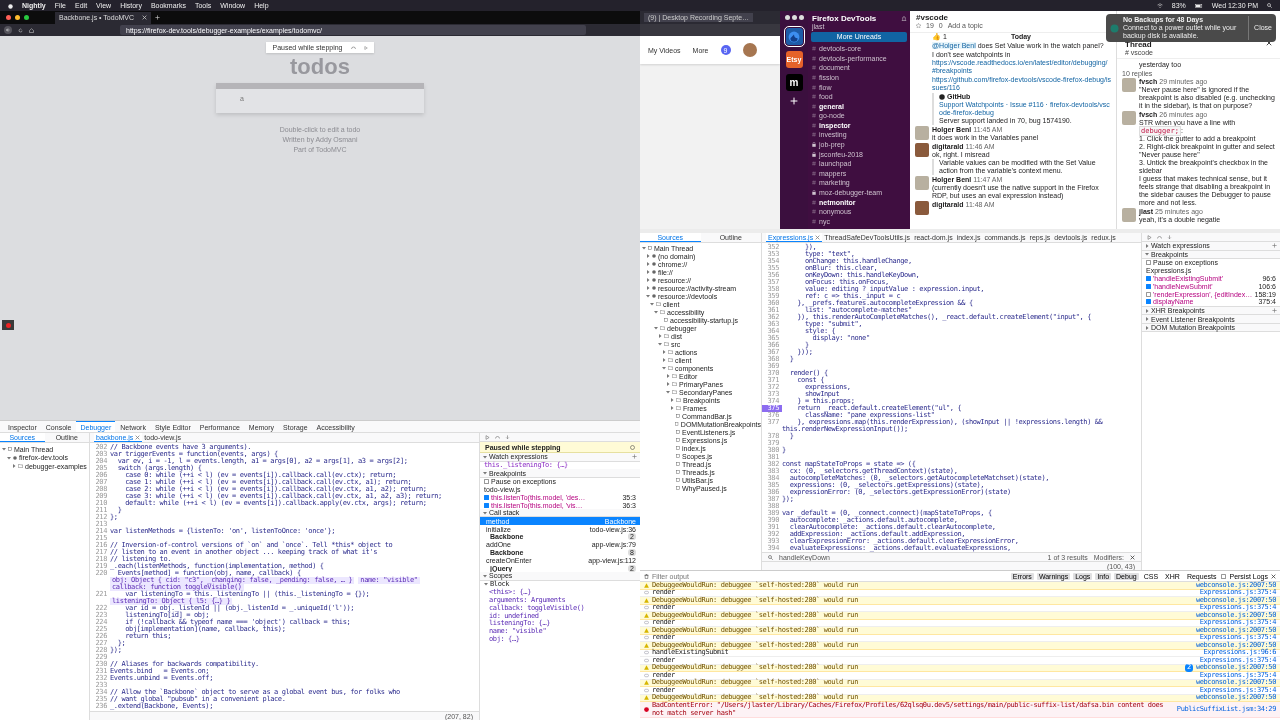 The width and height of the screenshot is (1280, 720). What do you see at coordinates (1198, 5) in the screenshot?
I see `battery-icon` at bounding box center [1198, 5].